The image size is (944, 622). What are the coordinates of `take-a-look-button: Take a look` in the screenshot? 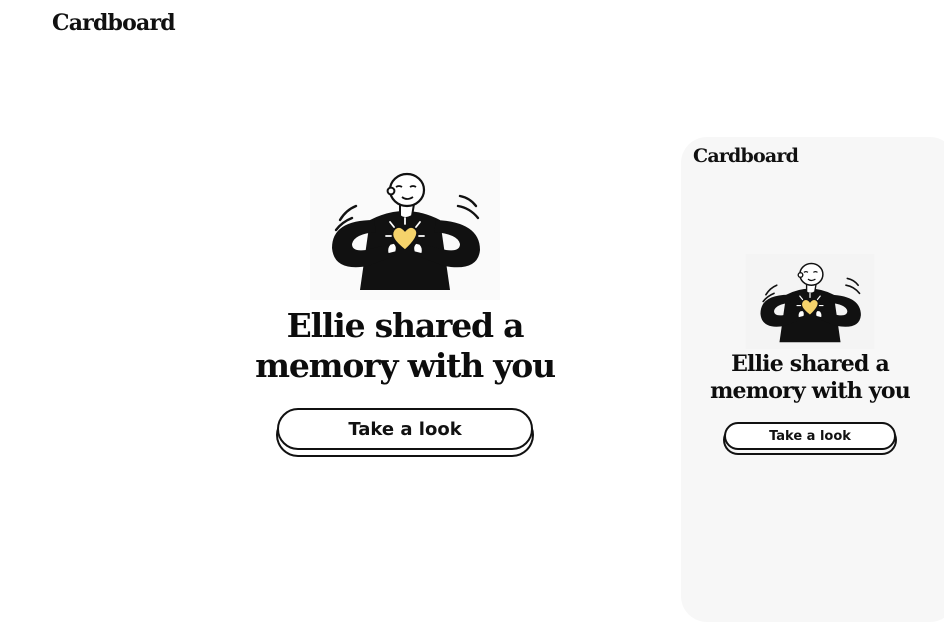 It's located at (405, 429).